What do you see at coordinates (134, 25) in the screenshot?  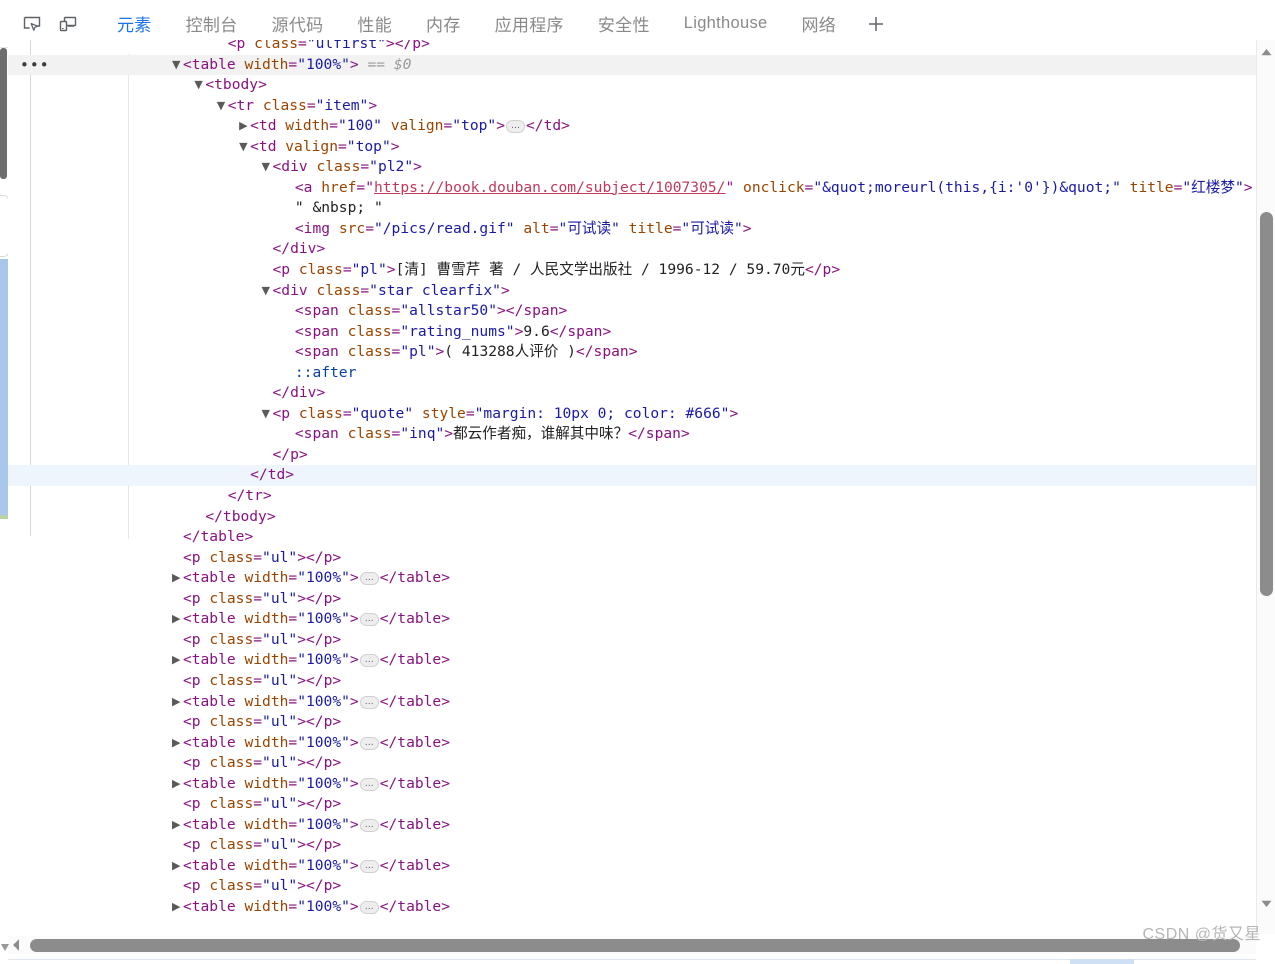 I see `tab-label: 元素` at bounding box center [134, 25].